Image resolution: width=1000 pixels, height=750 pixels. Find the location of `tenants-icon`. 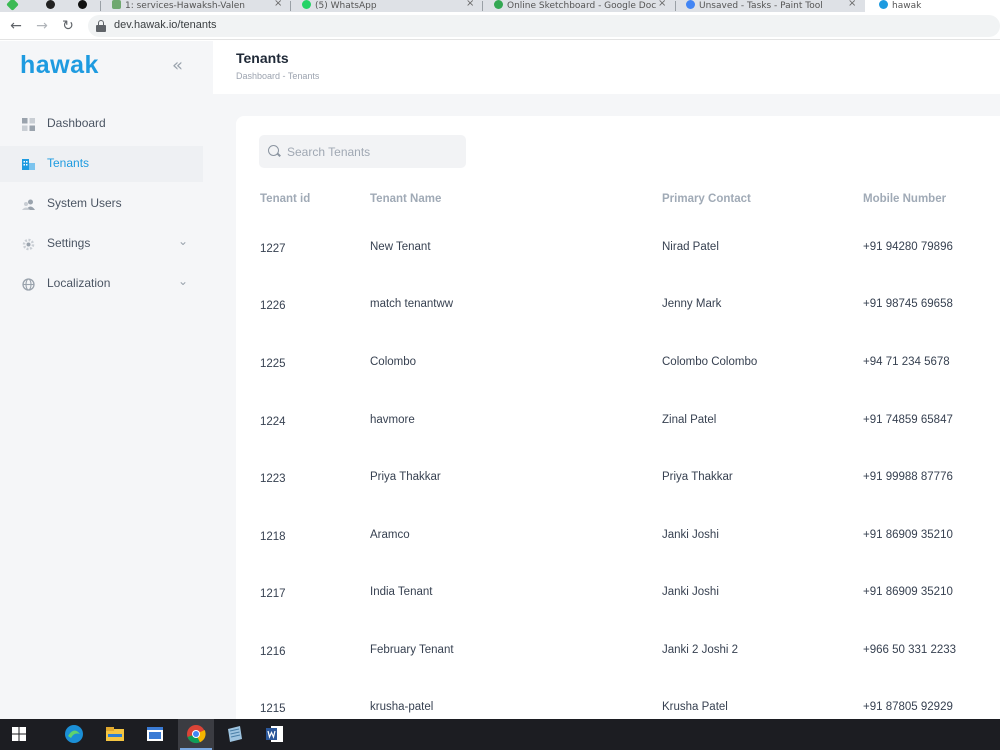

tenants-icon is located at coordinates (28, 164).